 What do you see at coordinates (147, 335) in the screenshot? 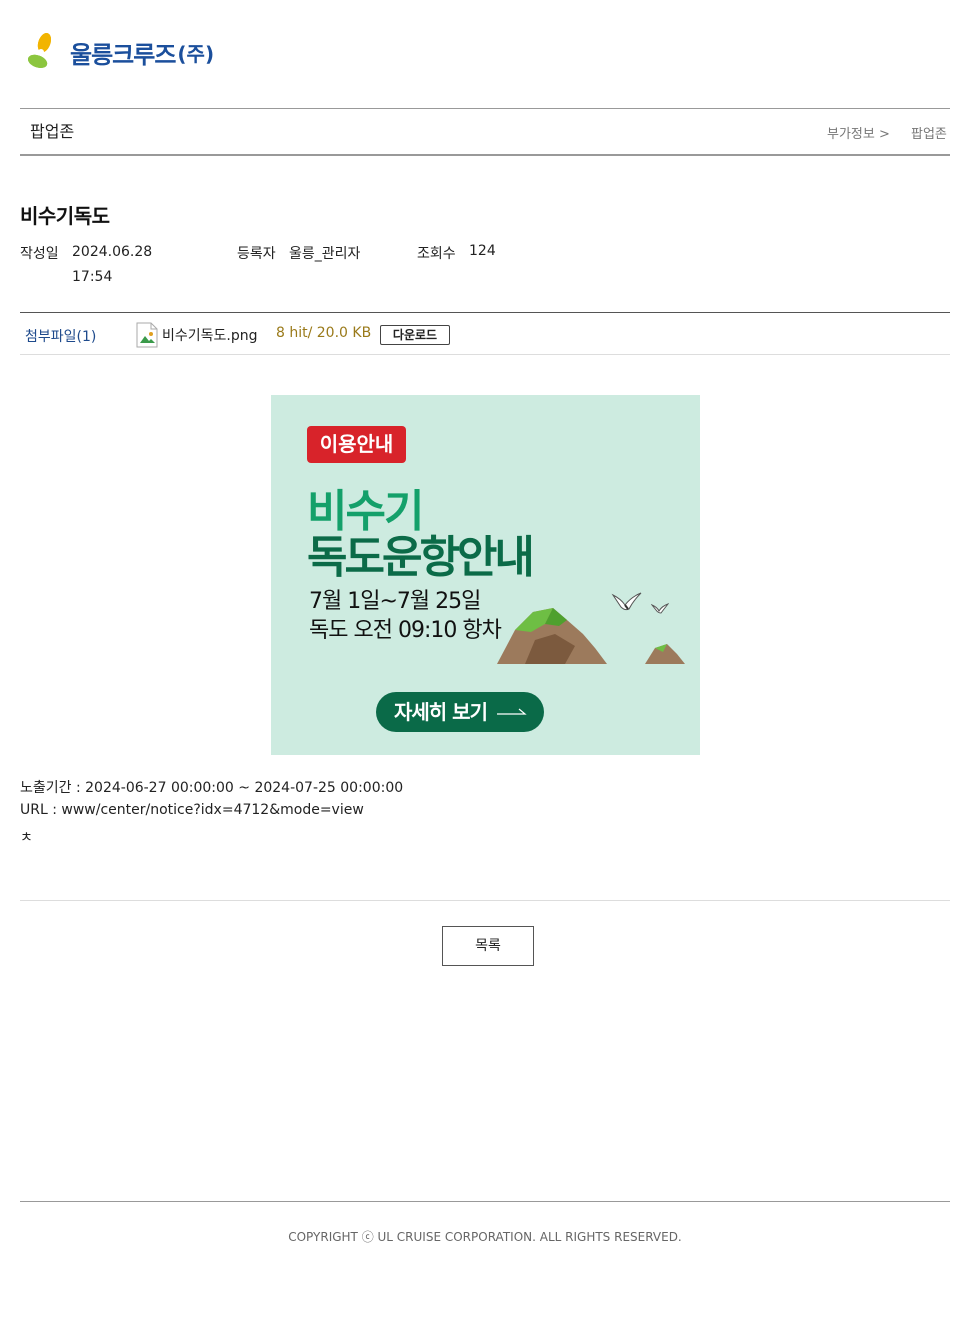
I see `image-file-icon` at bounding box center [147, 335].